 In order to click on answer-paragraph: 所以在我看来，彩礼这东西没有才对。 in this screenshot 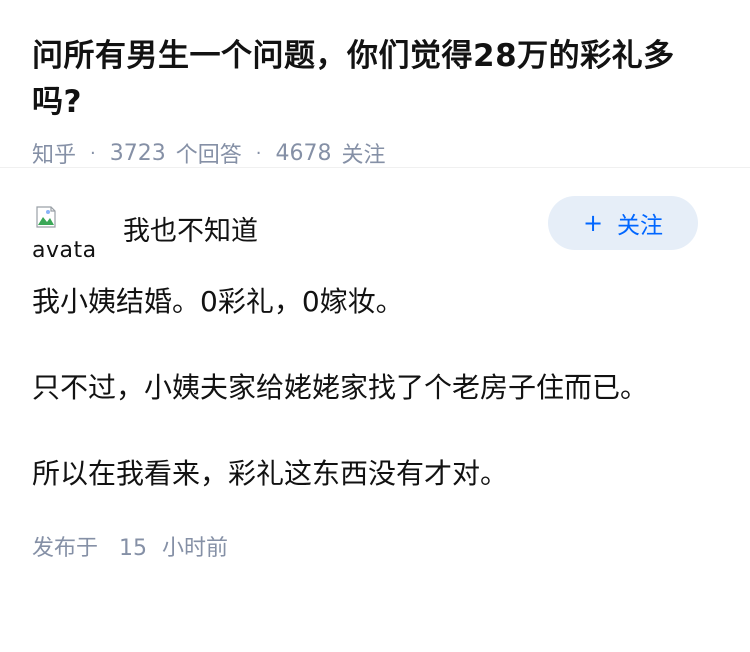, I will do `click(270, 473)`.